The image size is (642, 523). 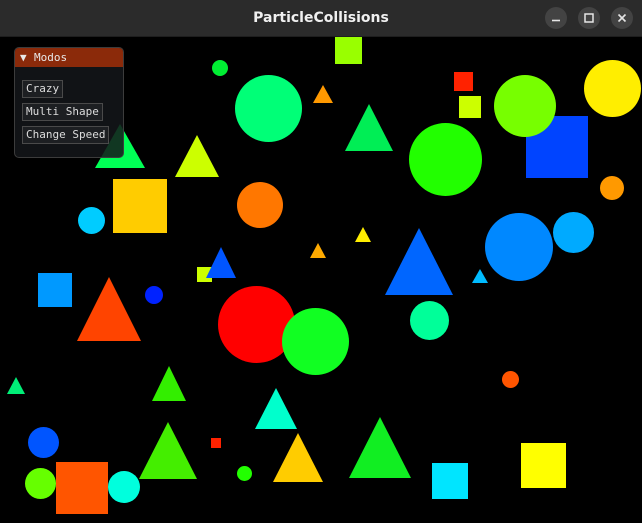 I want to click on close-button, so click(x=622, y=18).